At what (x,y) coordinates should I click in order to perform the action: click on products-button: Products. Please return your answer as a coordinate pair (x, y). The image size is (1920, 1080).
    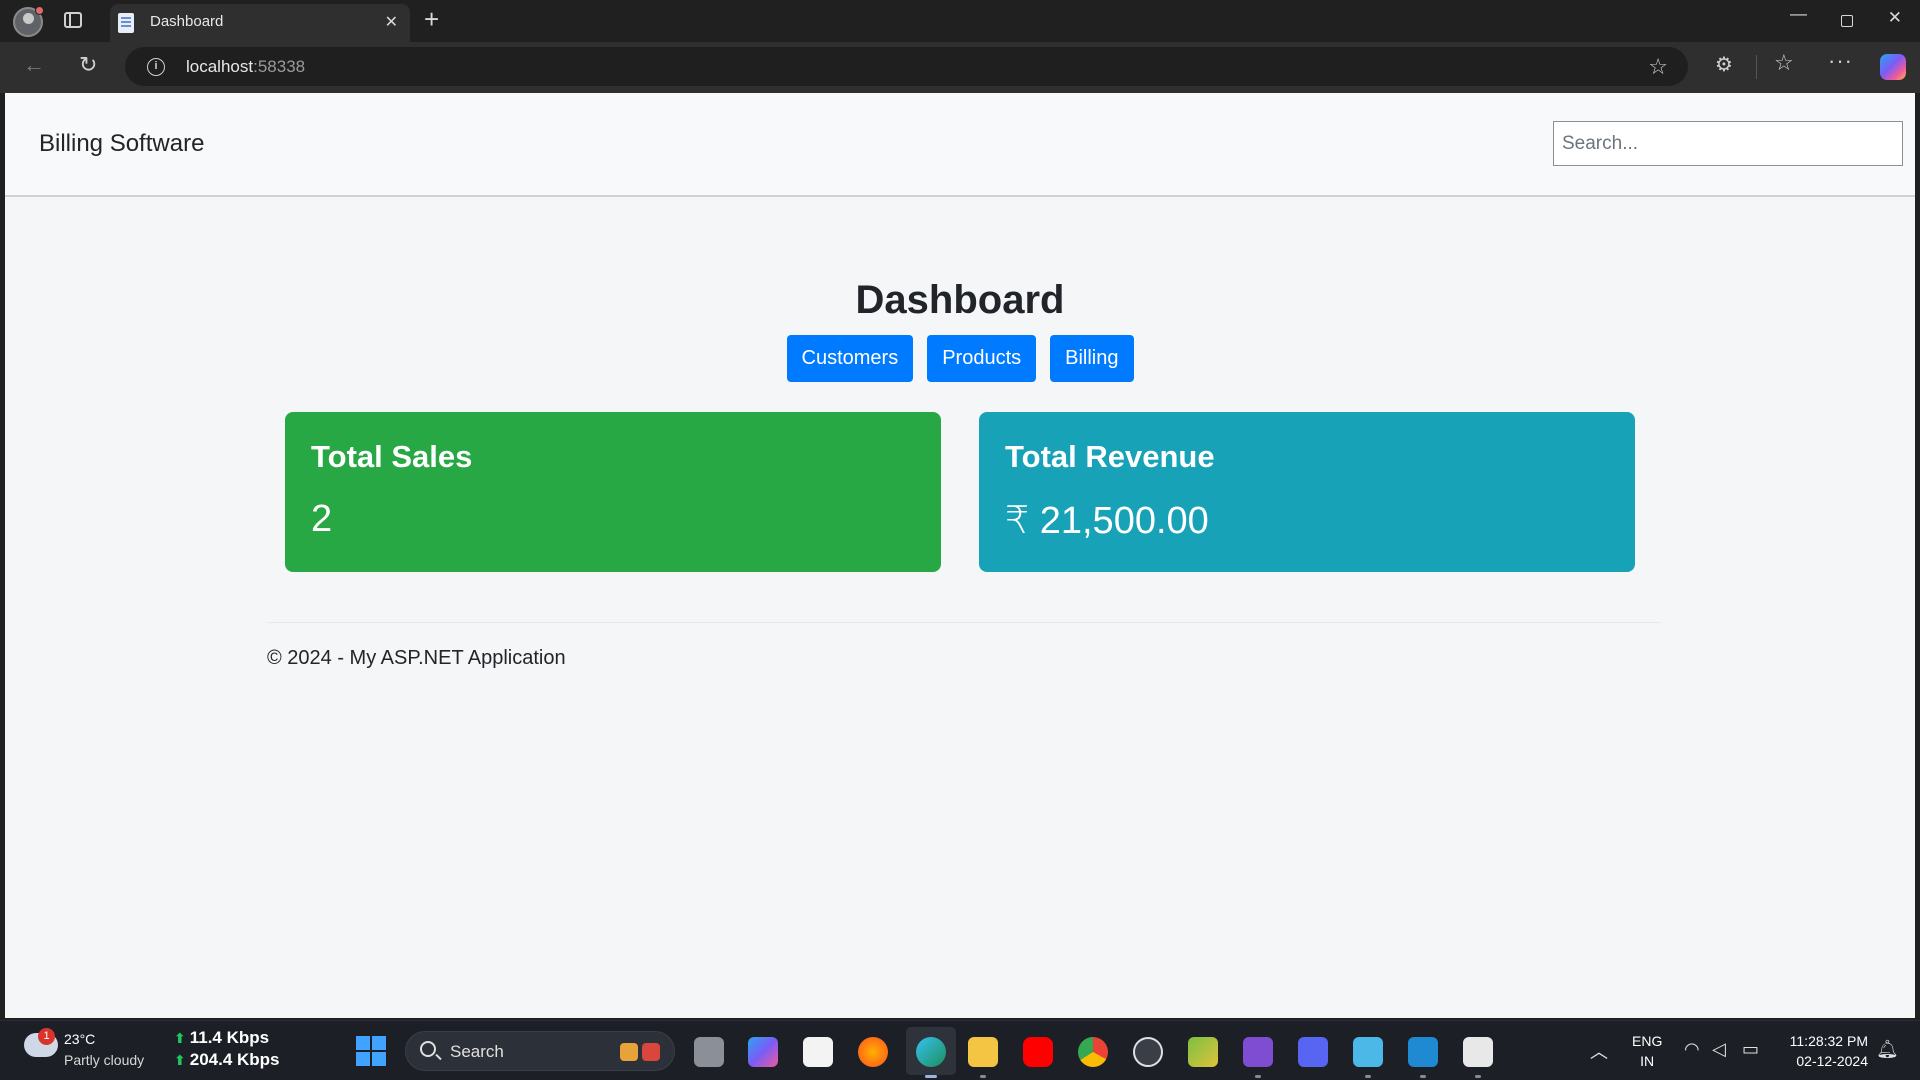
    Looking at the image, I should click on (982, 358).